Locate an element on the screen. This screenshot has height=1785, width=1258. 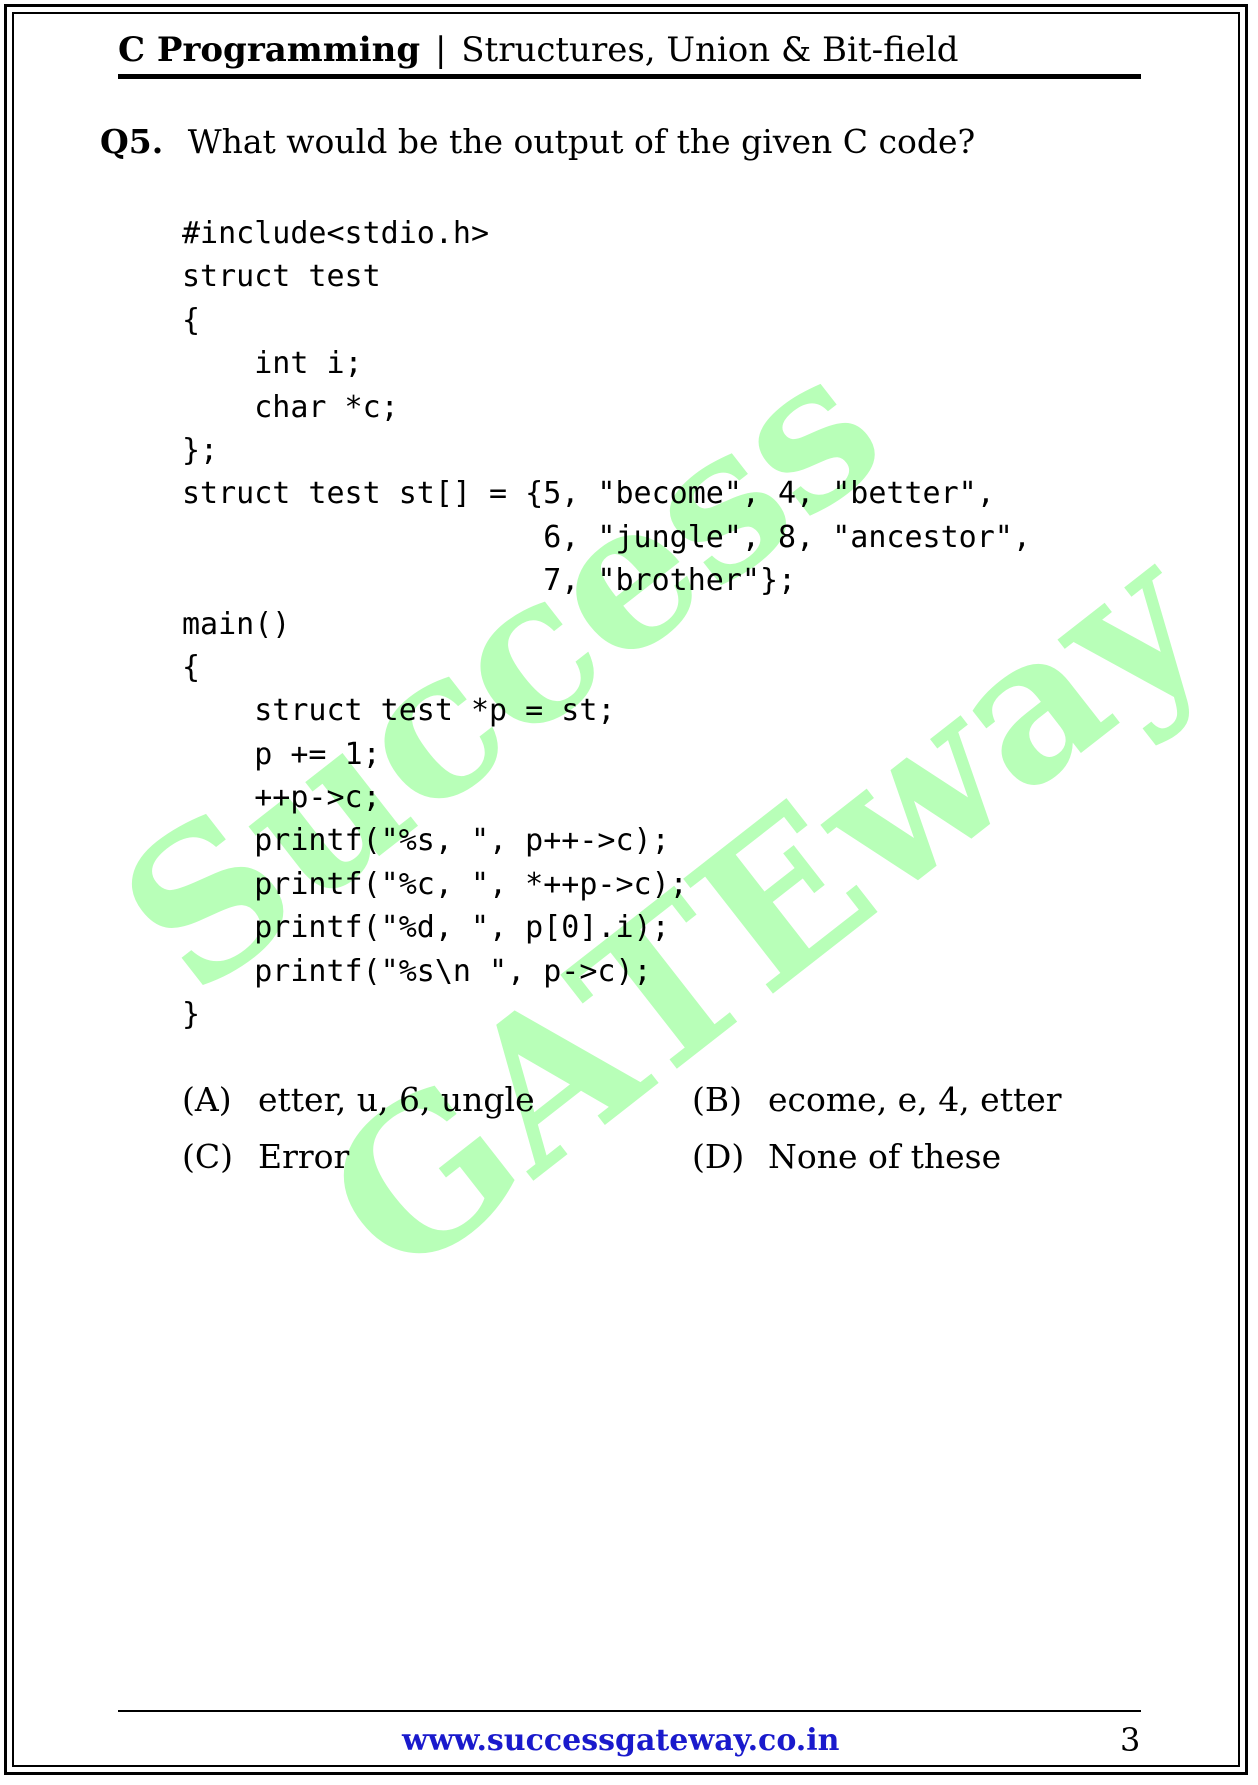
code-line: #include<stdio.h> is located at coordinates (336, 233).